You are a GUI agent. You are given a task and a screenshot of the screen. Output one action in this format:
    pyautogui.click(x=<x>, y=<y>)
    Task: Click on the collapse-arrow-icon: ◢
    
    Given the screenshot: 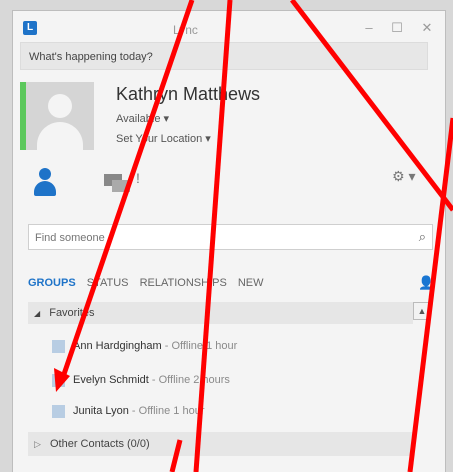 What is the action you would take?
    pyautogui.click(x=37, y=313)
    